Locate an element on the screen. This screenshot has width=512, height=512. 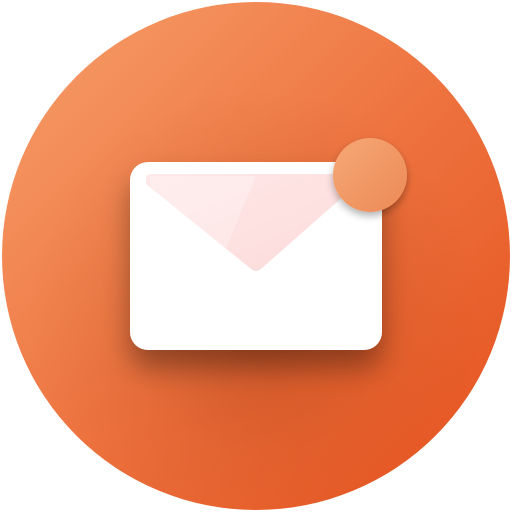
notification-badge is located at coordinates (370, 175).